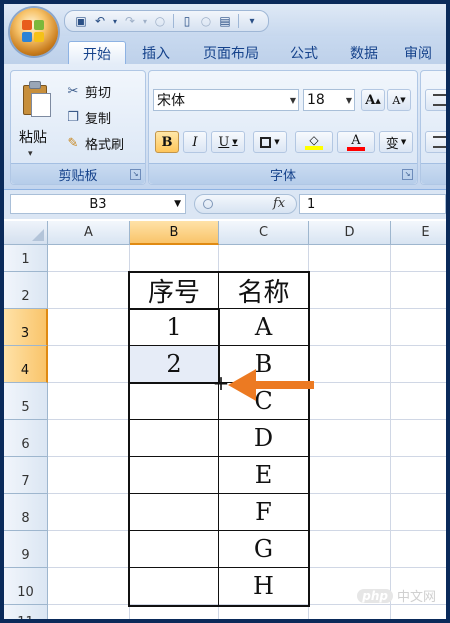 The image size is (450, 623). I want to click on paste-icon, so click(36, 99).